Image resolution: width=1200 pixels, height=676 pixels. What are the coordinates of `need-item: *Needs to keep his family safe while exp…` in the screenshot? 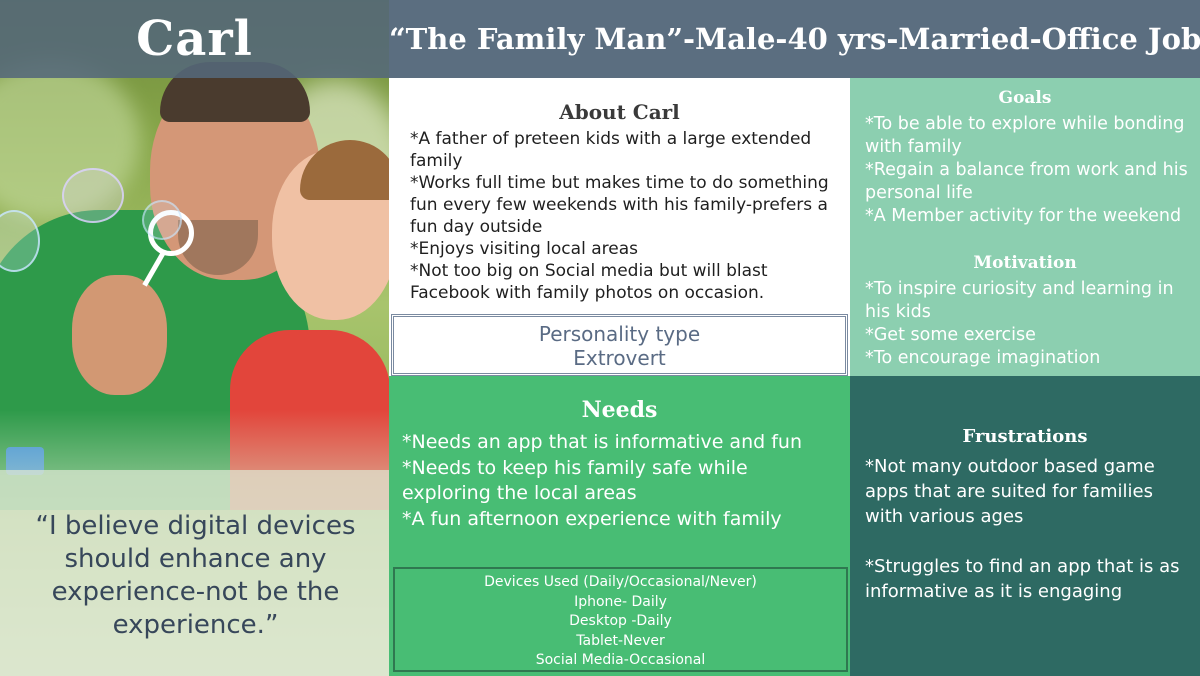 It's located at (575, 480).